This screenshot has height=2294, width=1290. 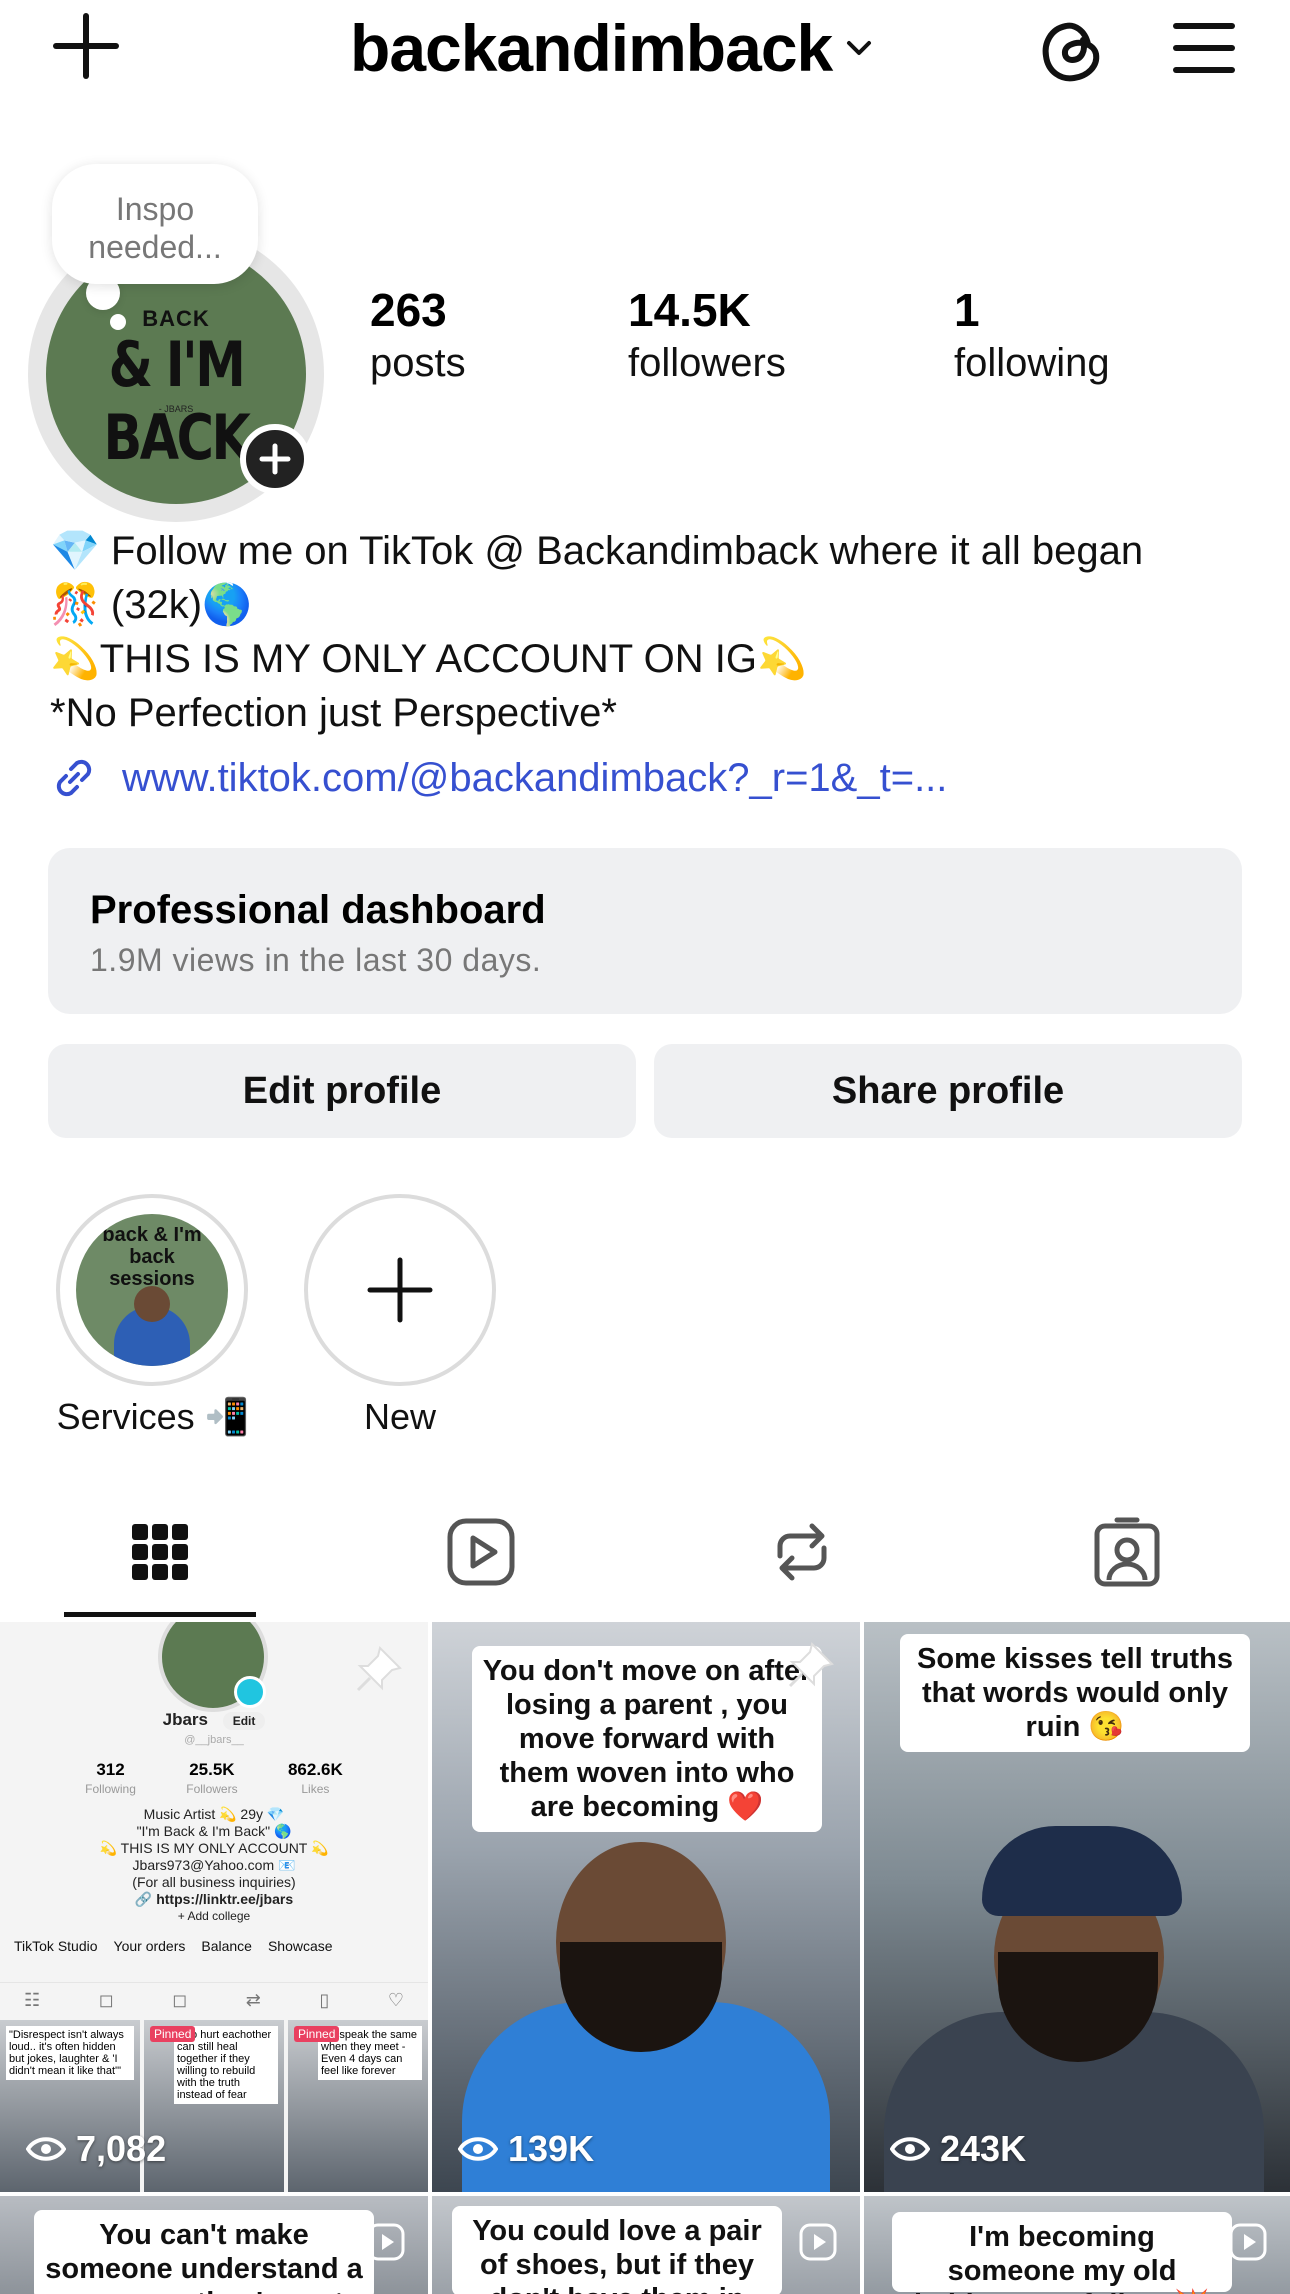 What do you see at coordinates (121, 2148) in the screenshot?
I see `view-count-text: 7,082` at bounding box center [121, 2148].